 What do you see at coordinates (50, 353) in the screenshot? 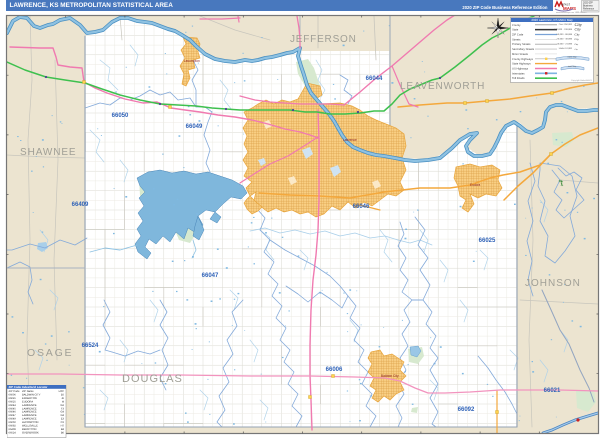
I see `svg-text: OSAGE` at bounding box center [50, 353].